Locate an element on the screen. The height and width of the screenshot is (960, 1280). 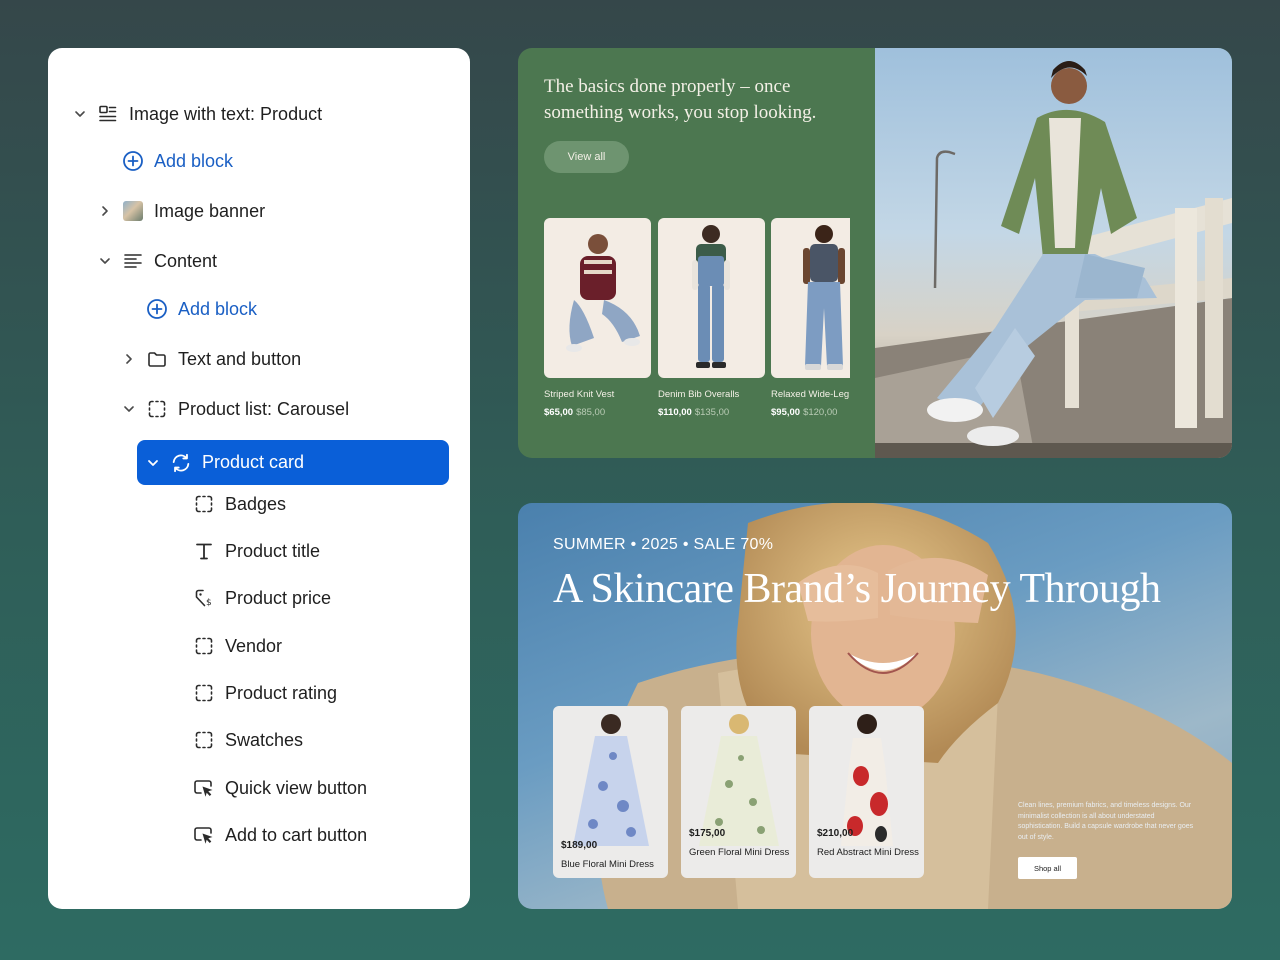
product-card: Striped Knit Vest $65,00 $85,00 is located at coordinates (597, 318).